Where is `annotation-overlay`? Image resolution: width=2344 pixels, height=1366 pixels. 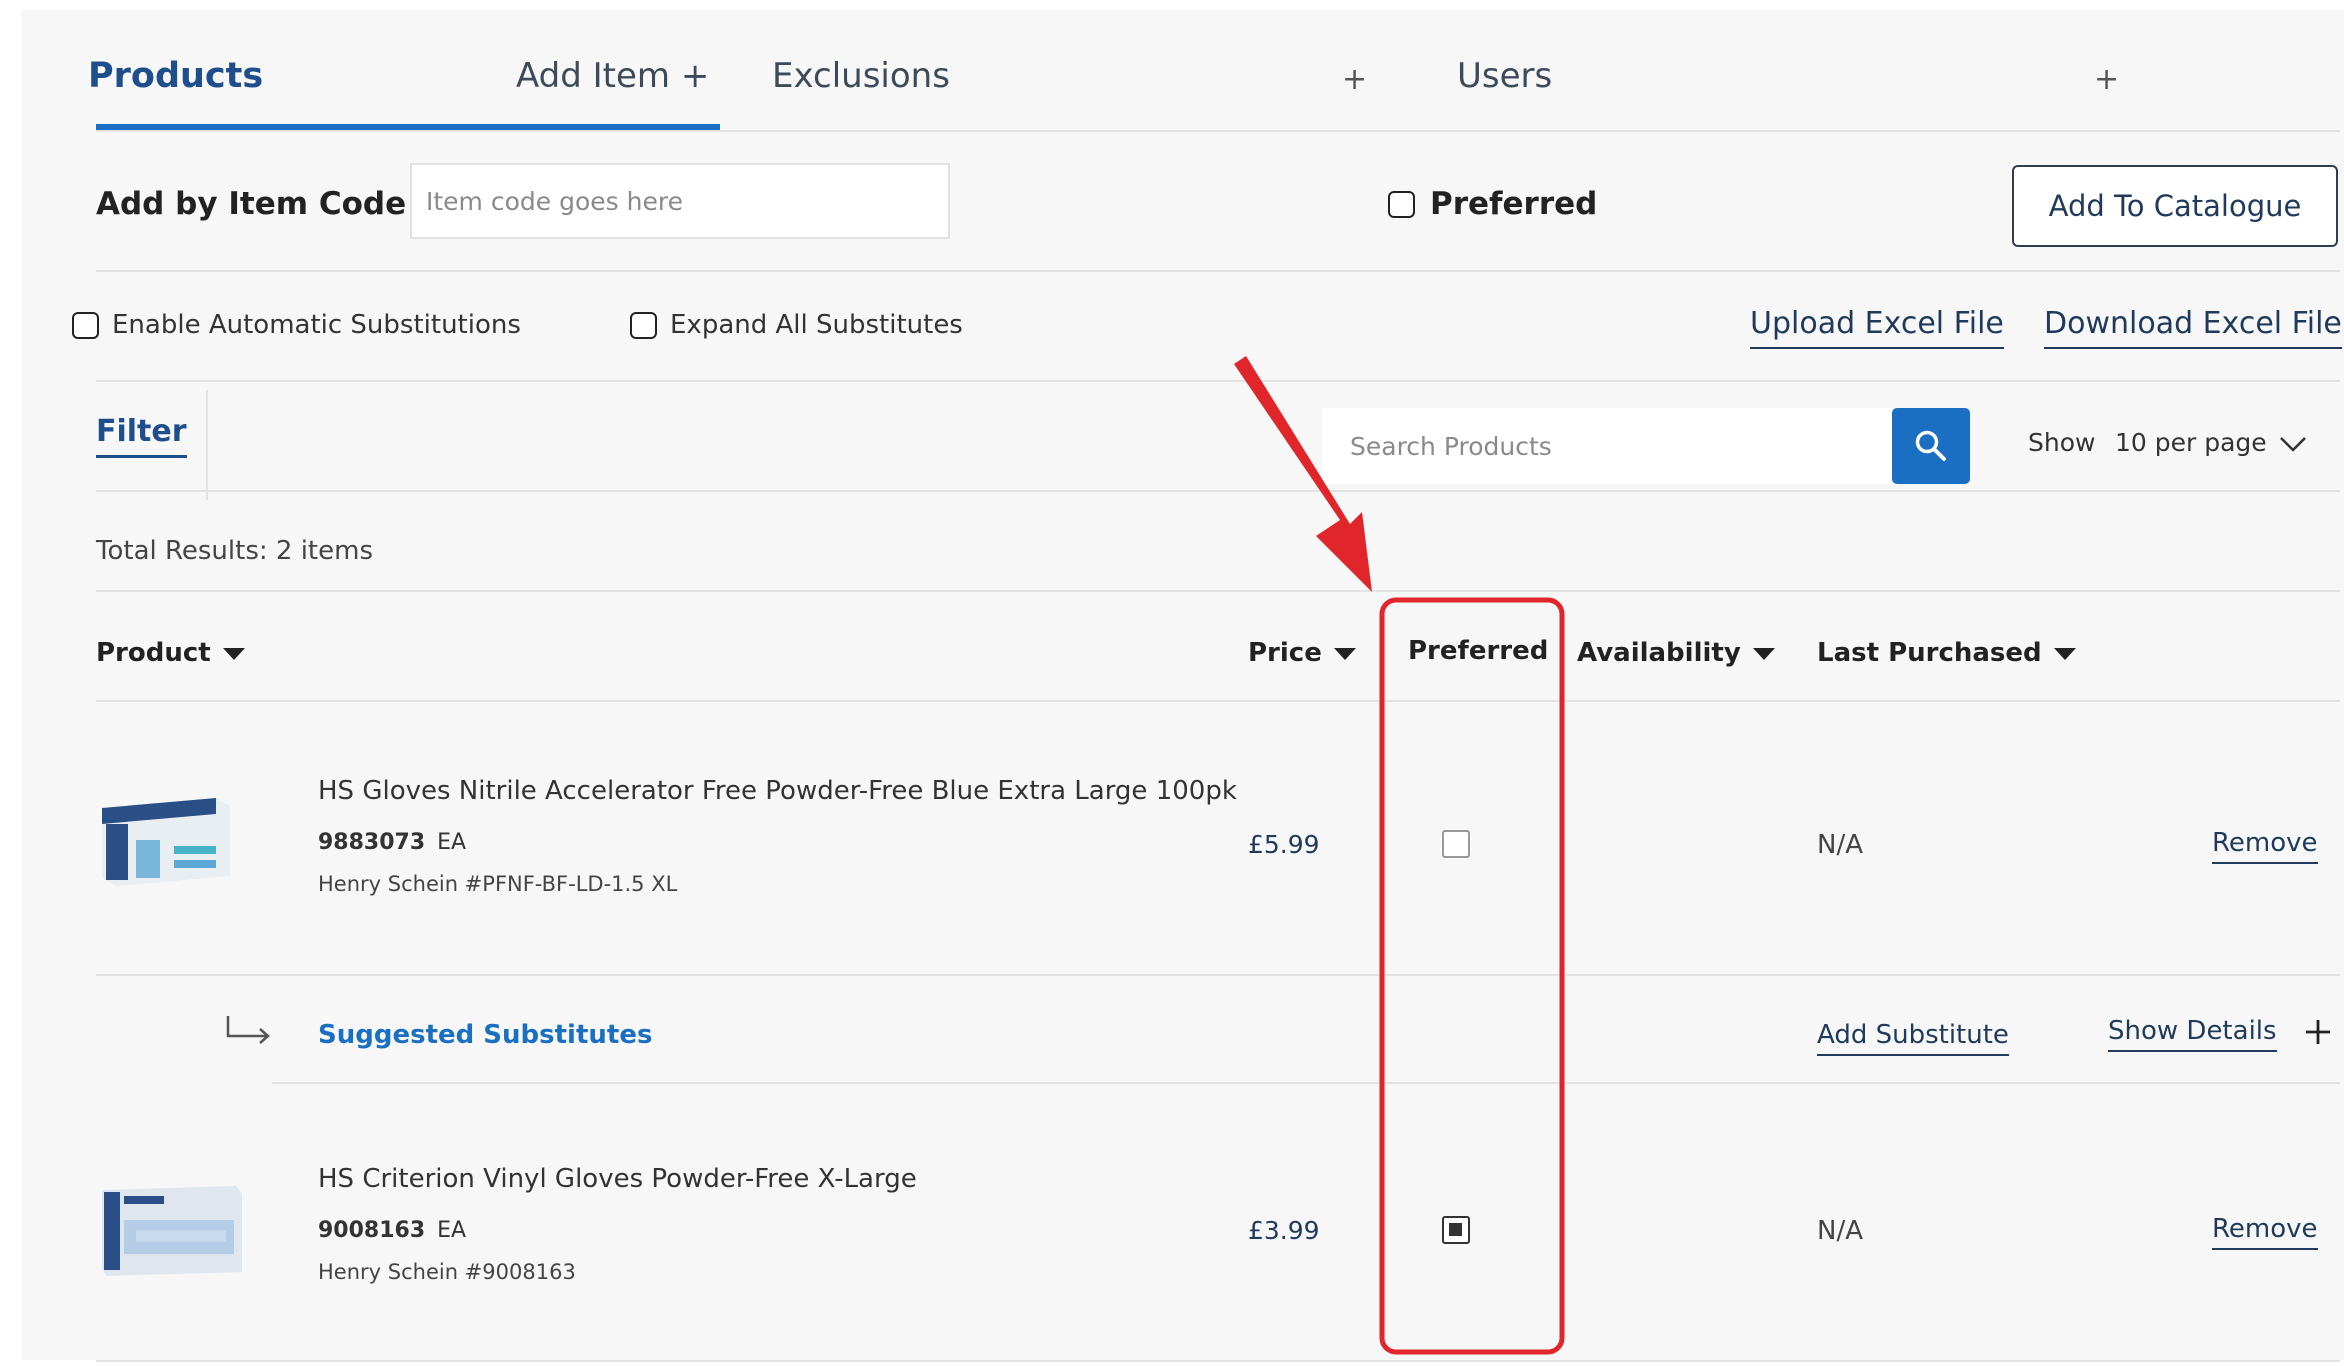
annotation-overlay is located at coordinates (1399, 855).